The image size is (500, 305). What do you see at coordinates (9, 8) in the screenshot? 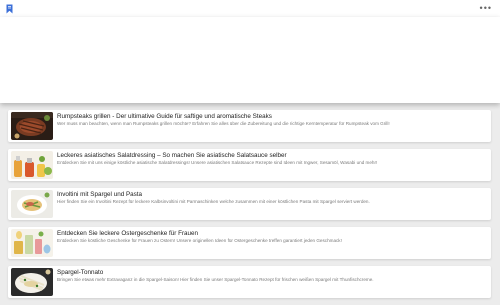
I see `bookmark-icon` at bounding box center [9, 8].